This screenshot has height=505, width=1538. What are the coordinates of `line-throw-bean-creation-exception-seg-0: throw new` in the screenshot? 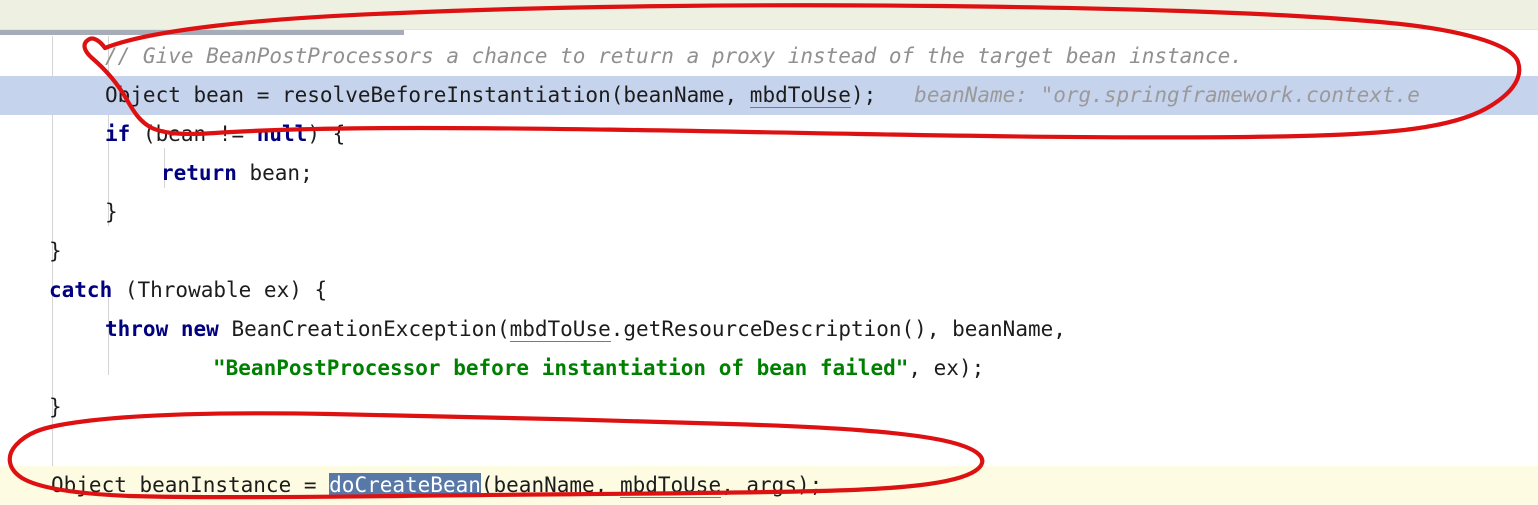 It's located at (162, 329).